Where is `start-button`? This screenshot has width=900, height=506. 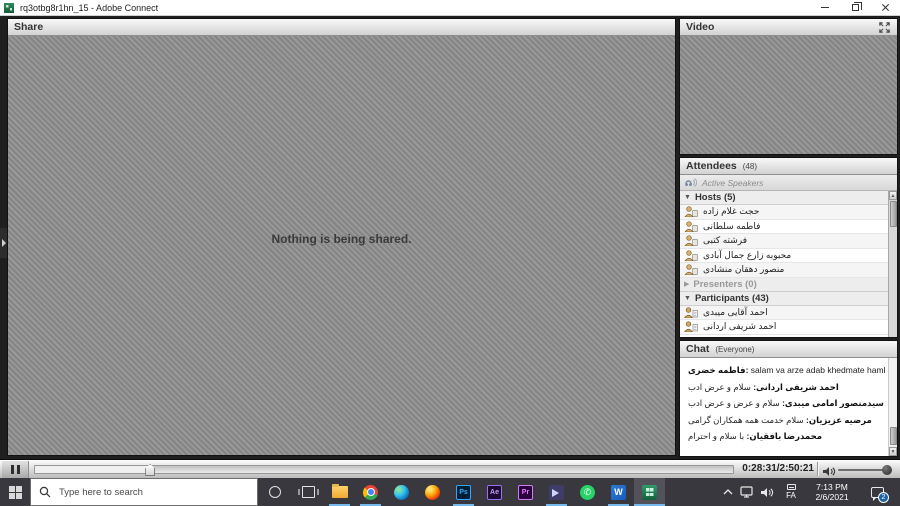 start-button is located at coordinates (15, 492).